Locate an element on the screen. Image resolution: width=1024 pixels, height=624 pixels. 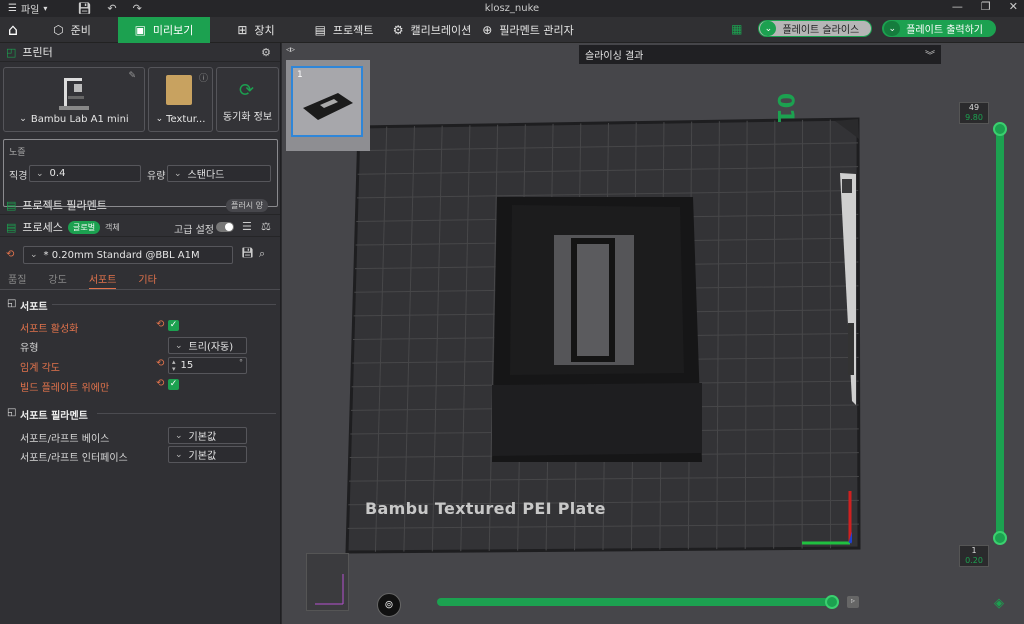
layers-icon: ◈ is located at coordinates (999, 603).